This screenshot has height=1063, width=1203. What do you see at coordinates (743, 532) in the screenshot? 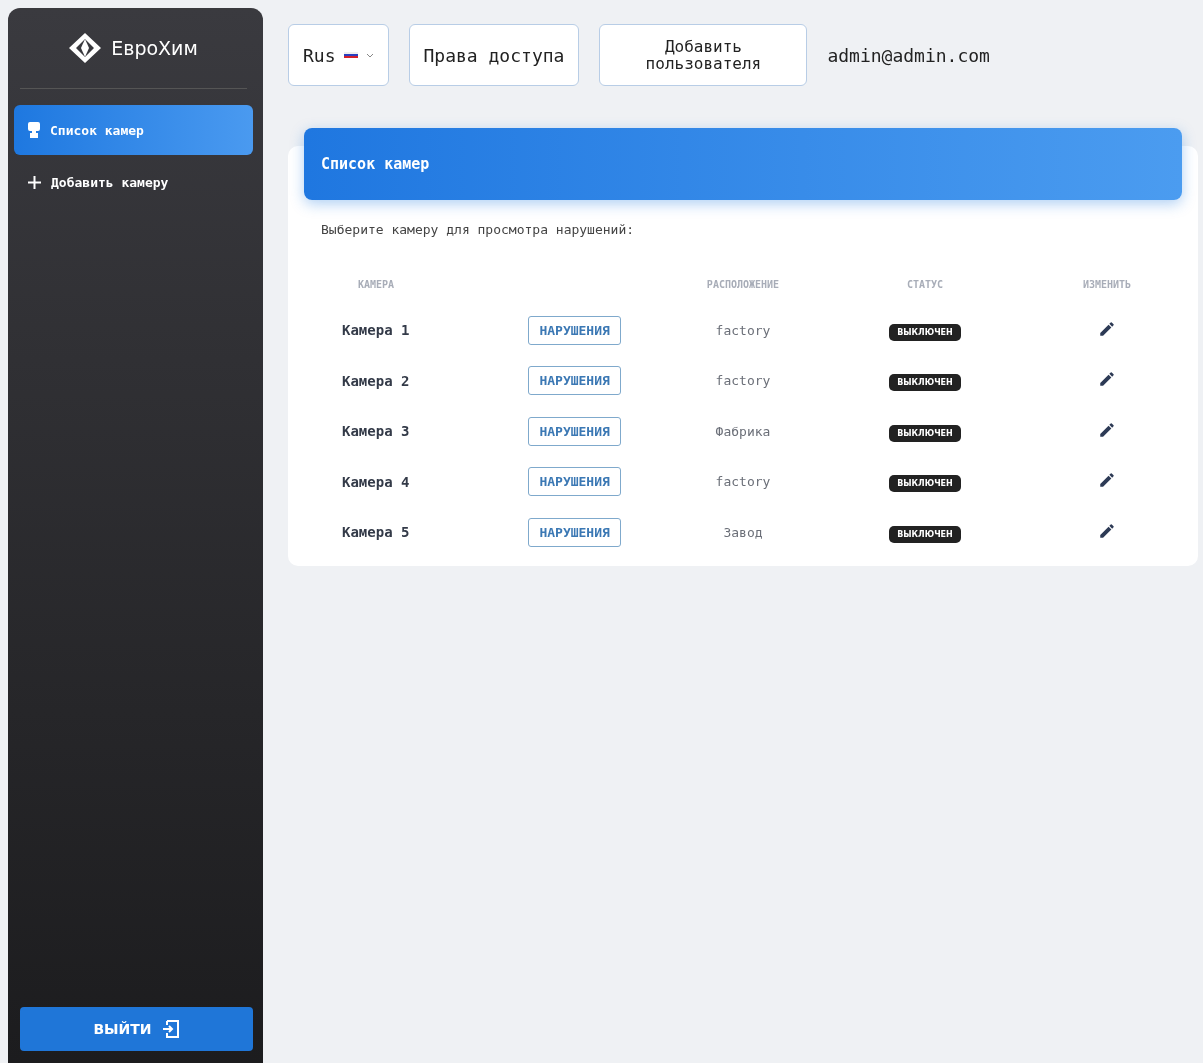
I see `location-text: Завод` at bounding box center [743, 532].